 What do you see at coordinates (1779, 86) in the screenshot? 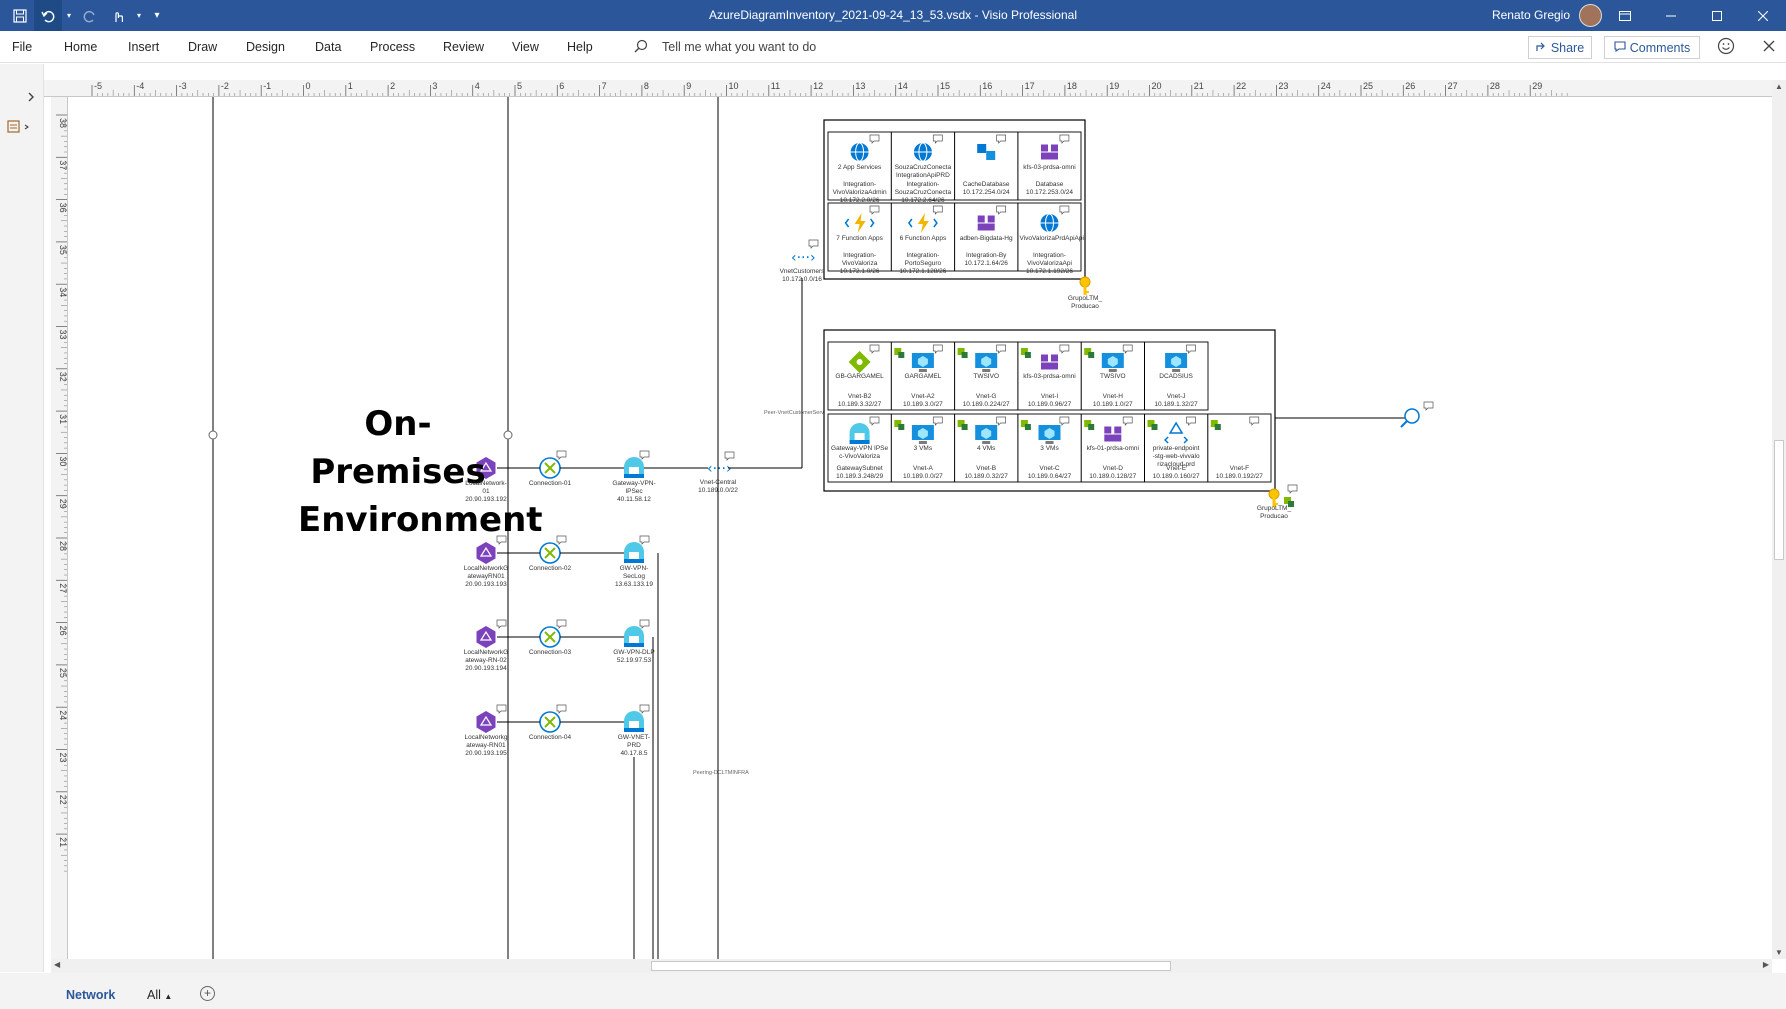
I see `scroll-up-icon: ▲` at bounding box center [1779, 86].